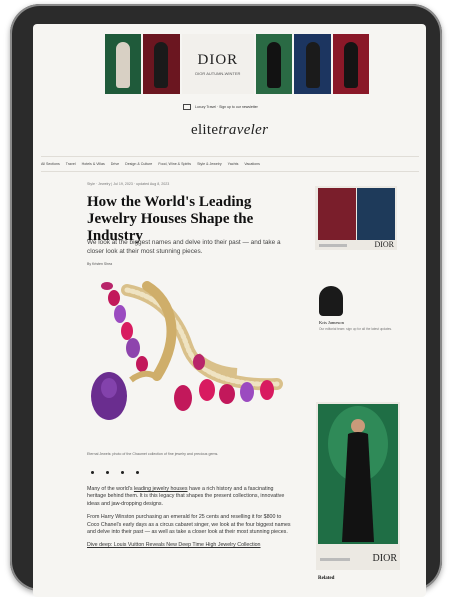 This screenshot has height=597, width=455. Describe the element at coordinates (243, 130) in the screenshot. I see `logo-script: traveler` at that location.